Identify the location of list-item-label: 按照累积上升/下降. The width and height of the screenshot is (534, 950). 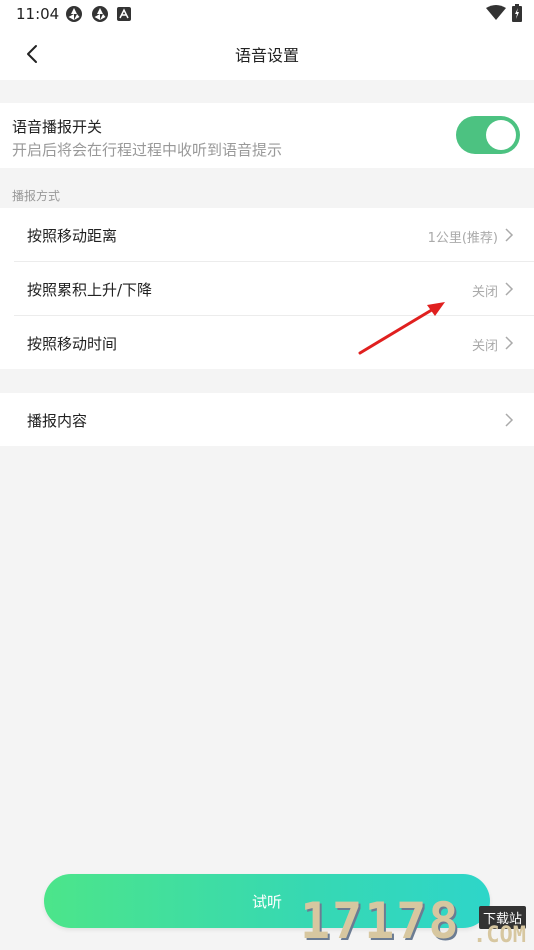
(90, 290).